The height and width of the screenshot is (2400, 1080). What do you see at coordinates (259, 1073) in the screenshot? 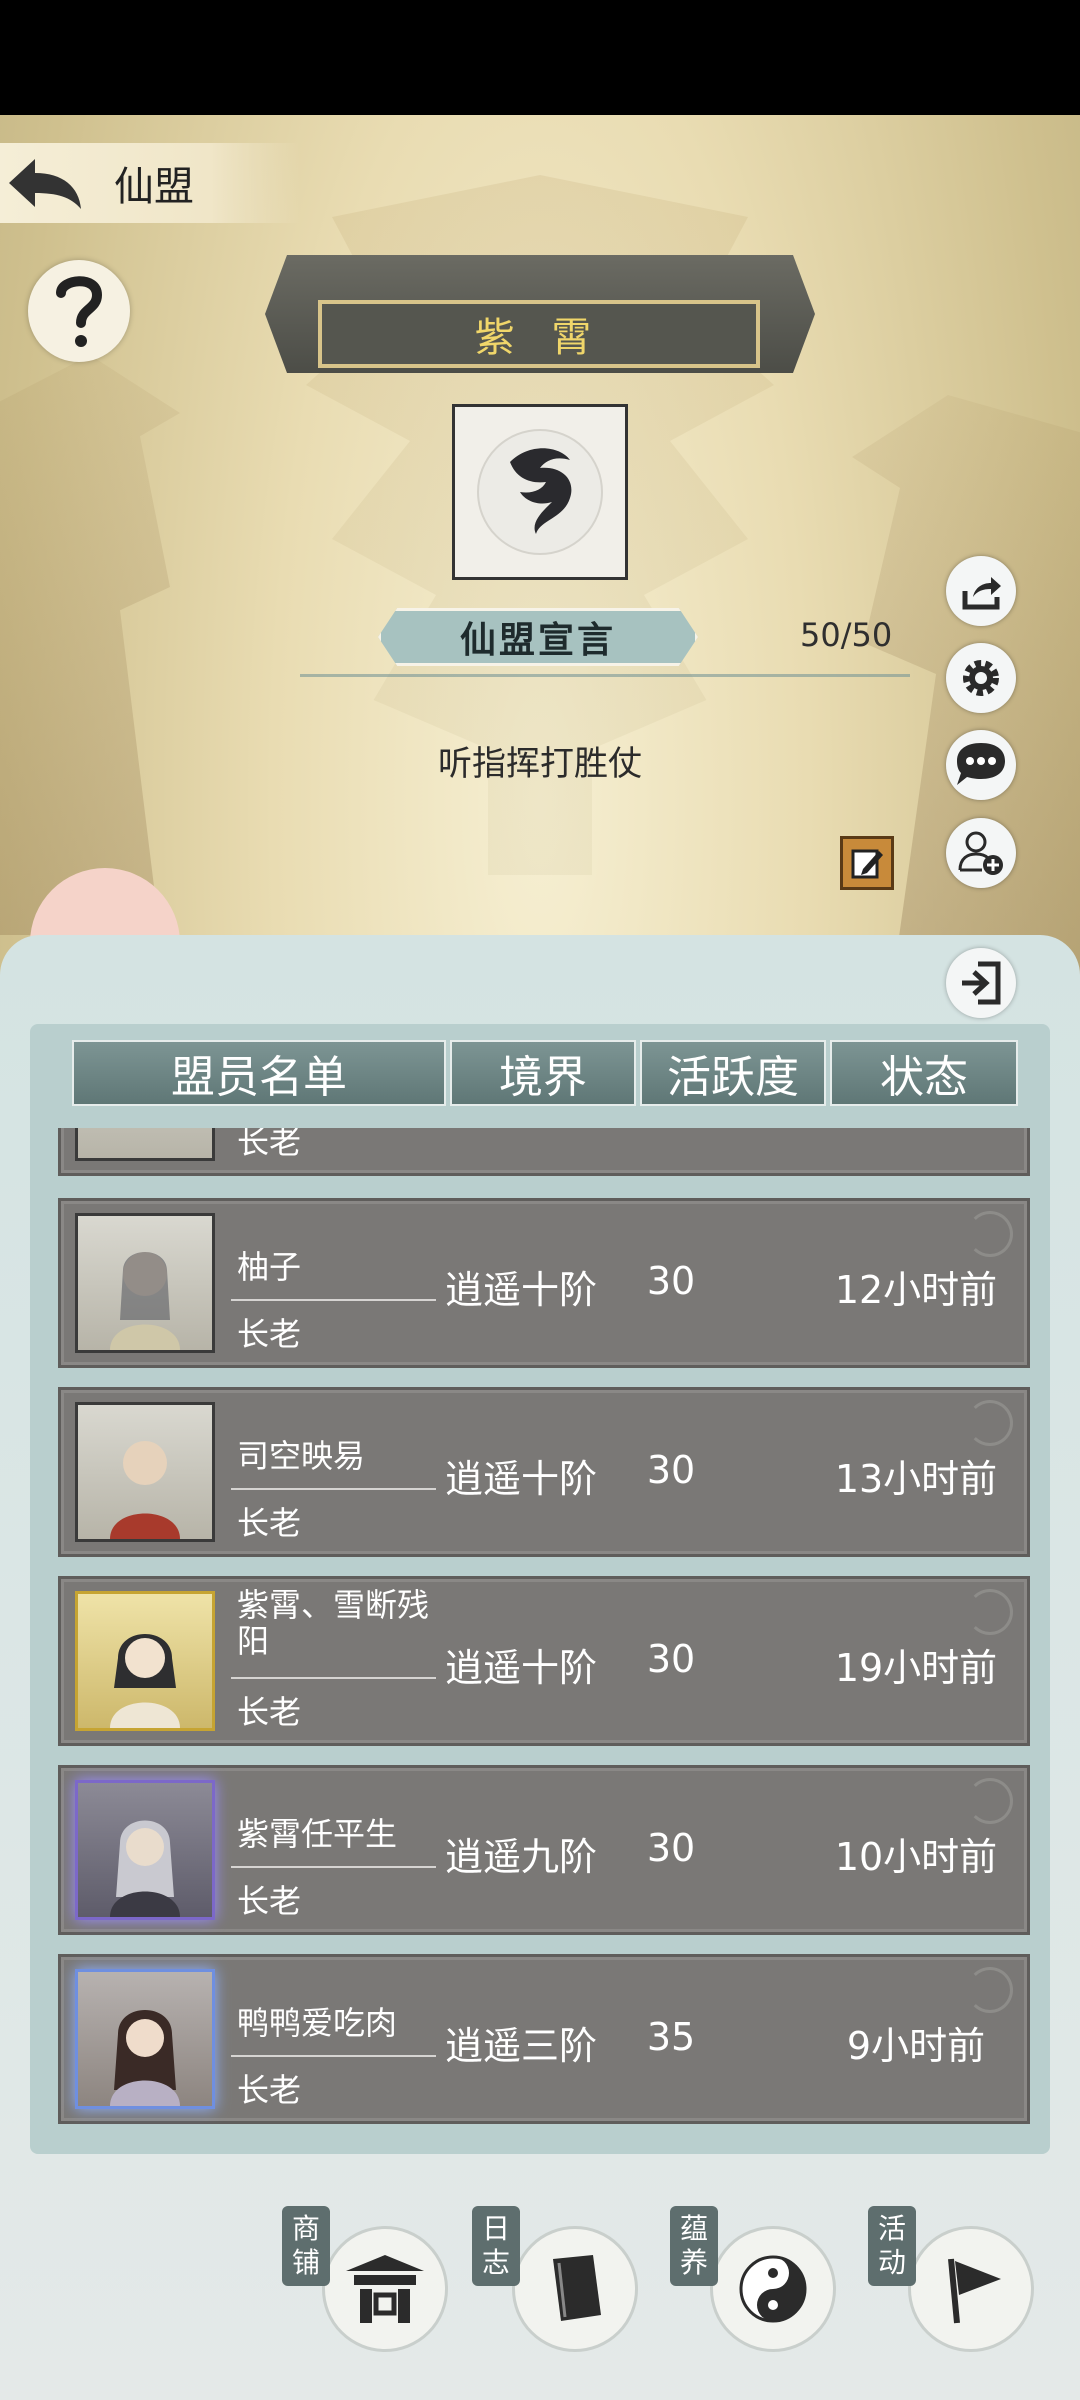
I see `column-member-name: 盟员名单` at bounding box center [259, 1073].